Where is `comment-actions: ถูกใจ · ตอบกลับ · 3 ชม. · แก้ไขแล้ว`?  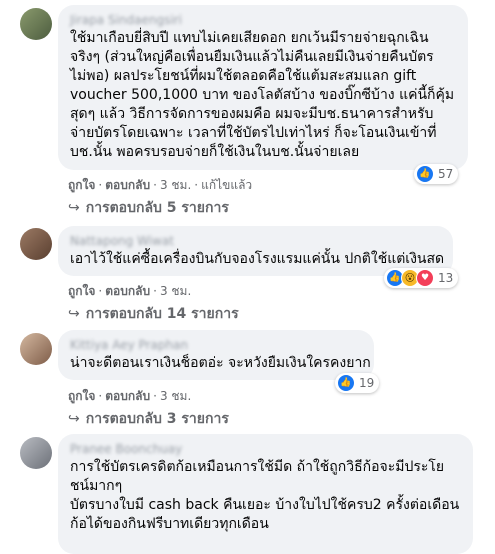
comment-actions: ถูกใจ · ตอบกลับ · 3 ชม. · แก้ไขแล้ว is located at coordinates (160, 185).